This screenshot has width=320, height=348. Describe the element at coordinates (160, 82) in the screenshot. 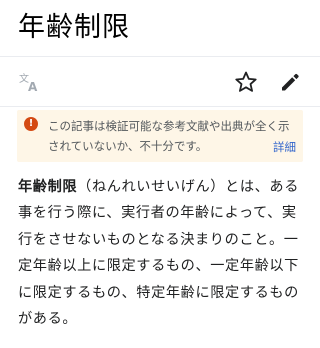

I see `page-actions-toolbar: 文 A` at that location.